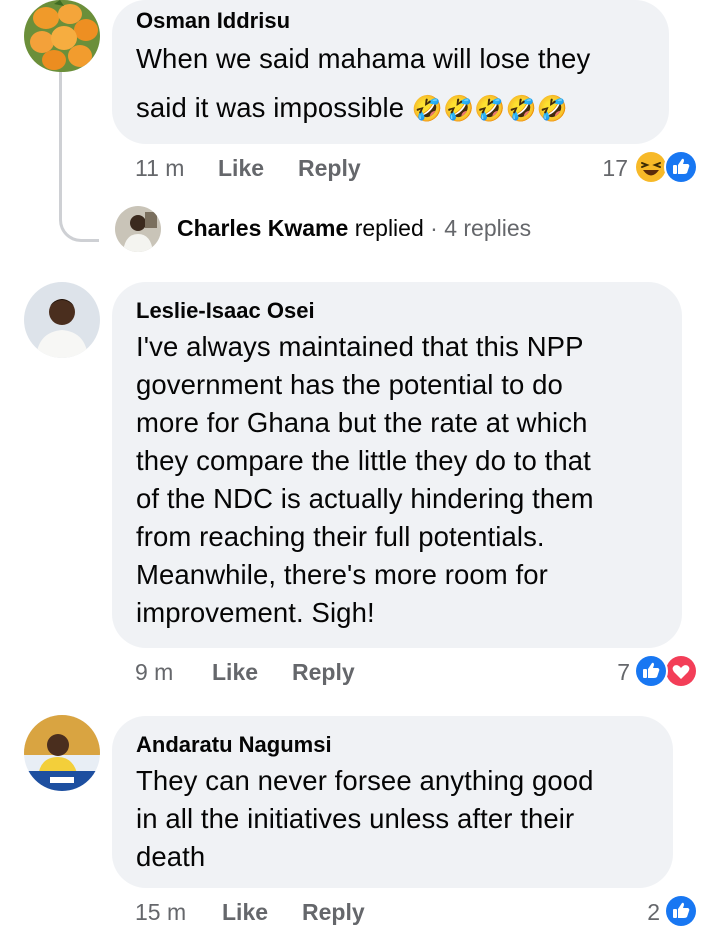 The height and width of the screenshot is (934, 720). What do you see at coordinates (154, 672) in the screenshot?
I see `comment-timestamp: 9 m` at bounding box center [154, 672].